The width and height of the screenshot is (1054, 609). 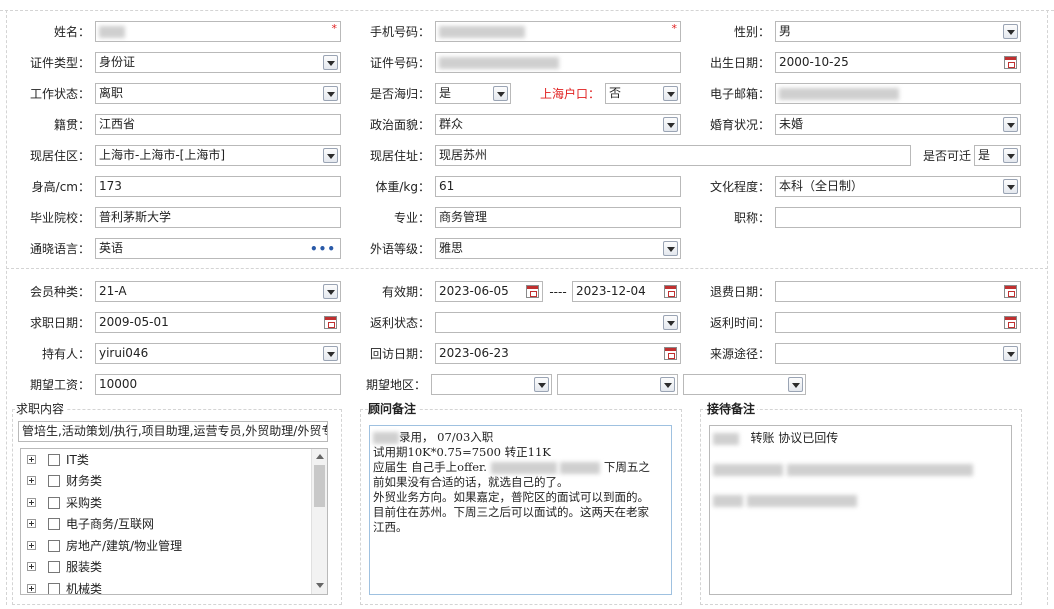 I want to click on title-field, so click(x=898, y=217).